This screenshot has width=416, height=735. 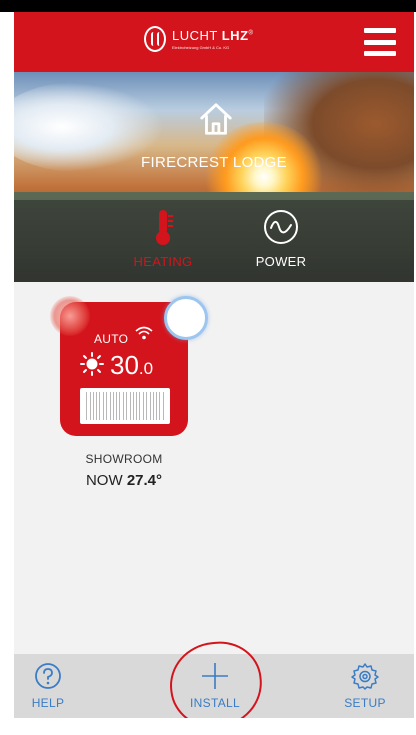 I want to click on hamburger-menu-icon, so click(x=380, y=42).